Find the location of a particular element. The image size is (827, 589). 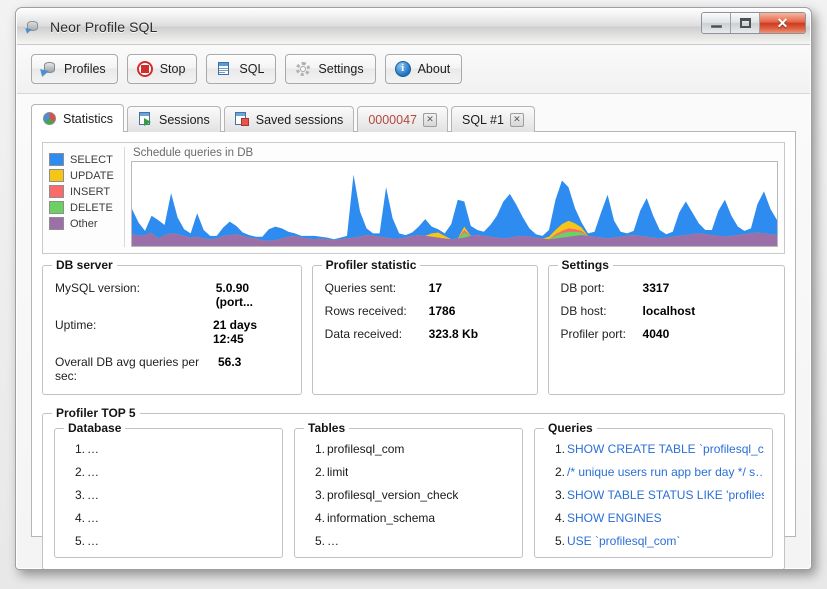

db-port-value: 3317 is located at coordinates (656, 288).